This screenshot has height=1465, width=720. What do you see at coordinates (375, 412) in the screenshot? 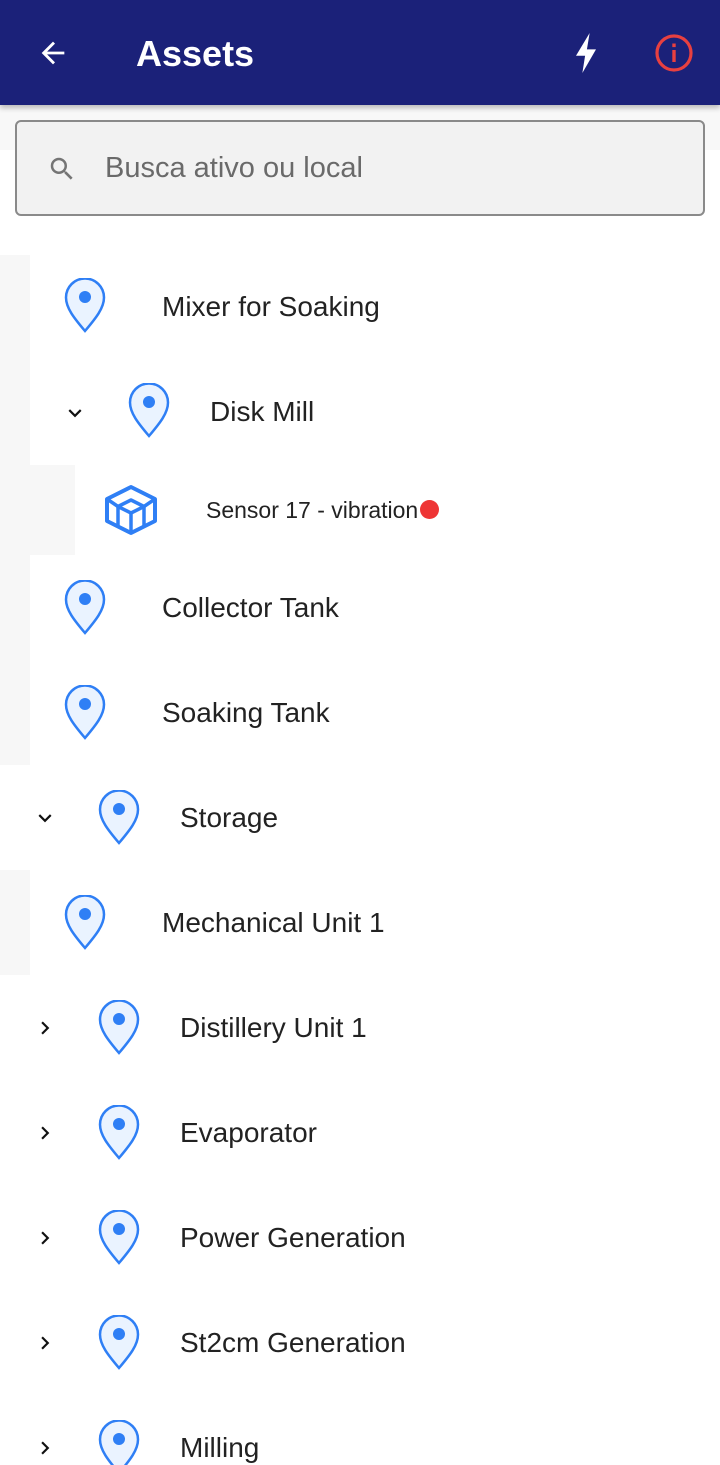
I see `tree-item: Disk Mill` at bounding box center [375, 412].